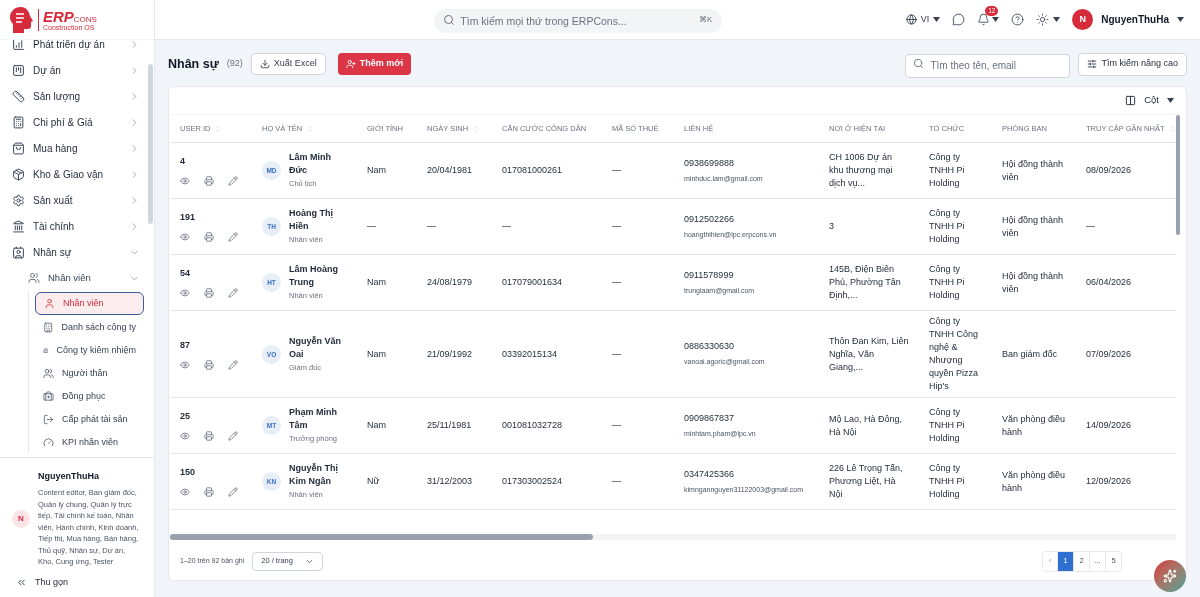  I want to click on table-cell-text: 03392015134, so click(530, 354).